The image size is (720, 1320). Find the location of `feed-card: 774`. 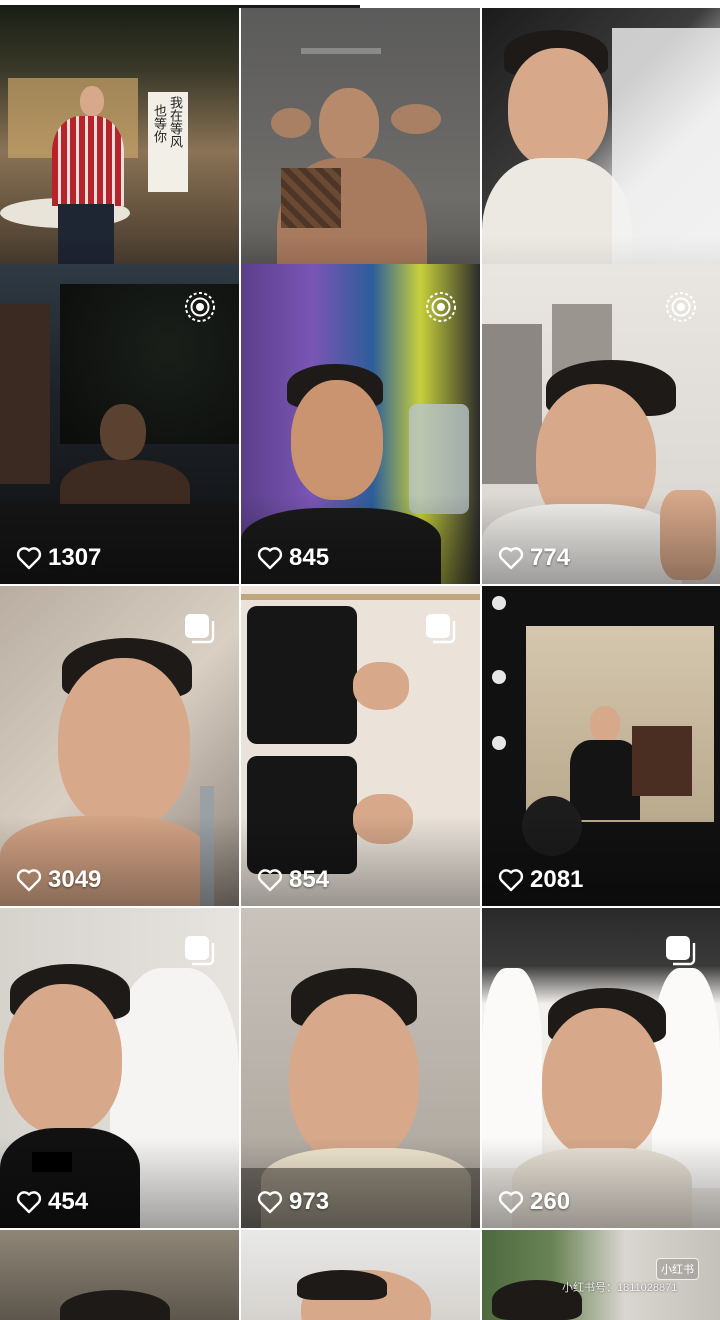

feed-card: 774 is located at coordinates (601, 424).